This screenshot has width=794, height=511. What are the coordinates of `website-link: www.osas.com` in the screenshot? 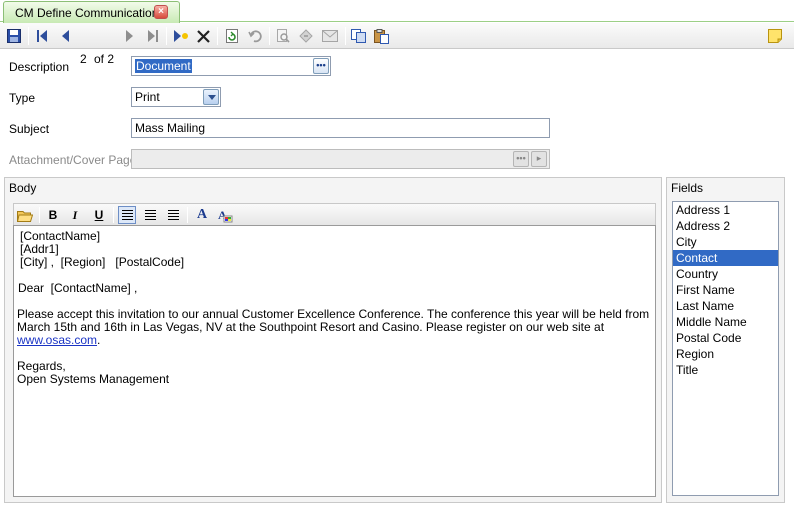 It's located at (57, 340).